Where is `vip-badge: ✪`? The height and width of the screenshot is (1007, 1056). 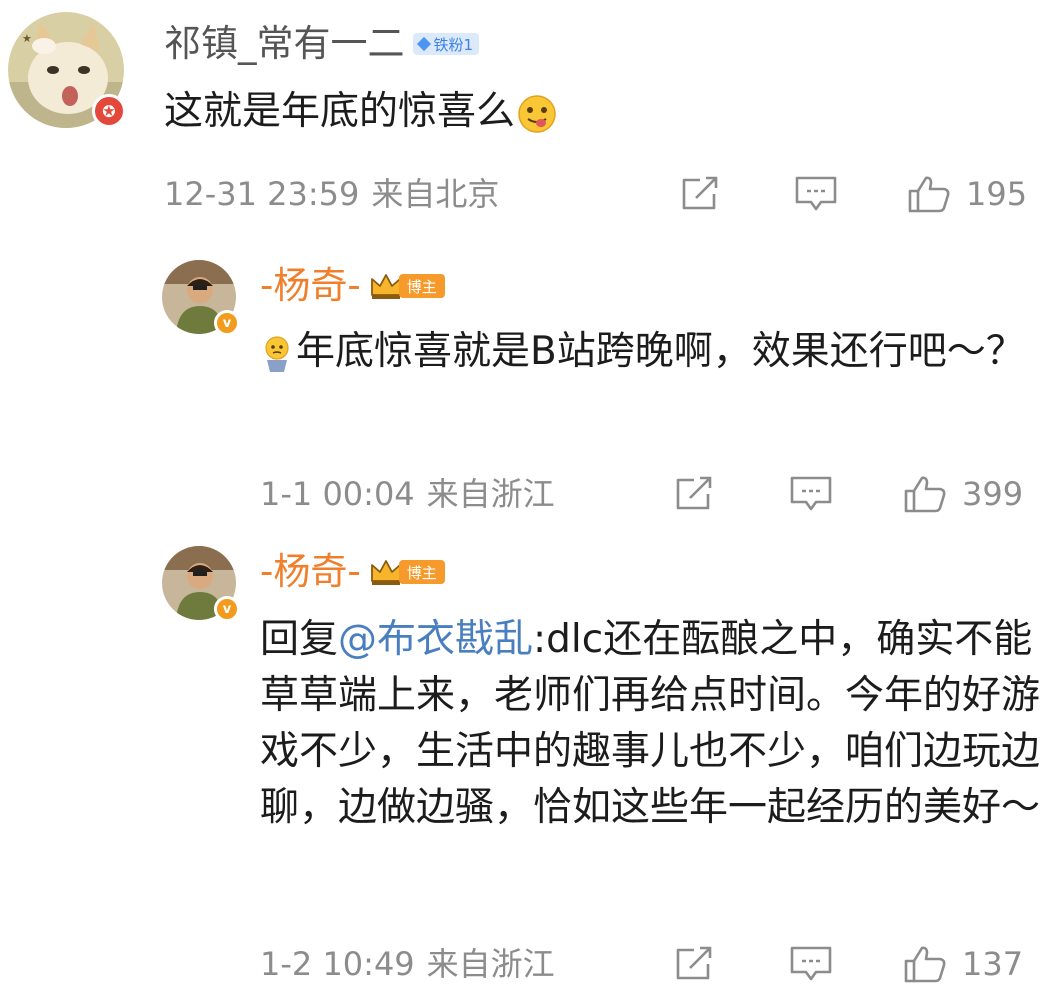
vip-badge: ✪ is located at coordinates (109, 111).